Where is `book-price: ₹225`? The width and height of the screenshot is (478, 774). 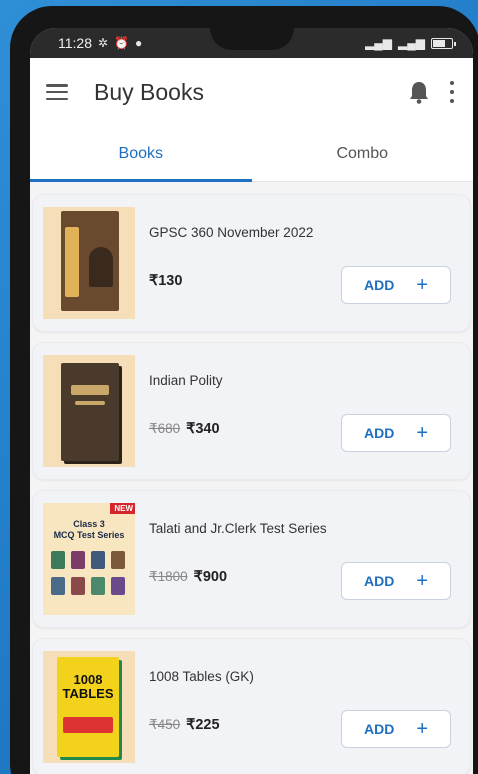
book-price: ₹225 is located at coordinates (203, 725).